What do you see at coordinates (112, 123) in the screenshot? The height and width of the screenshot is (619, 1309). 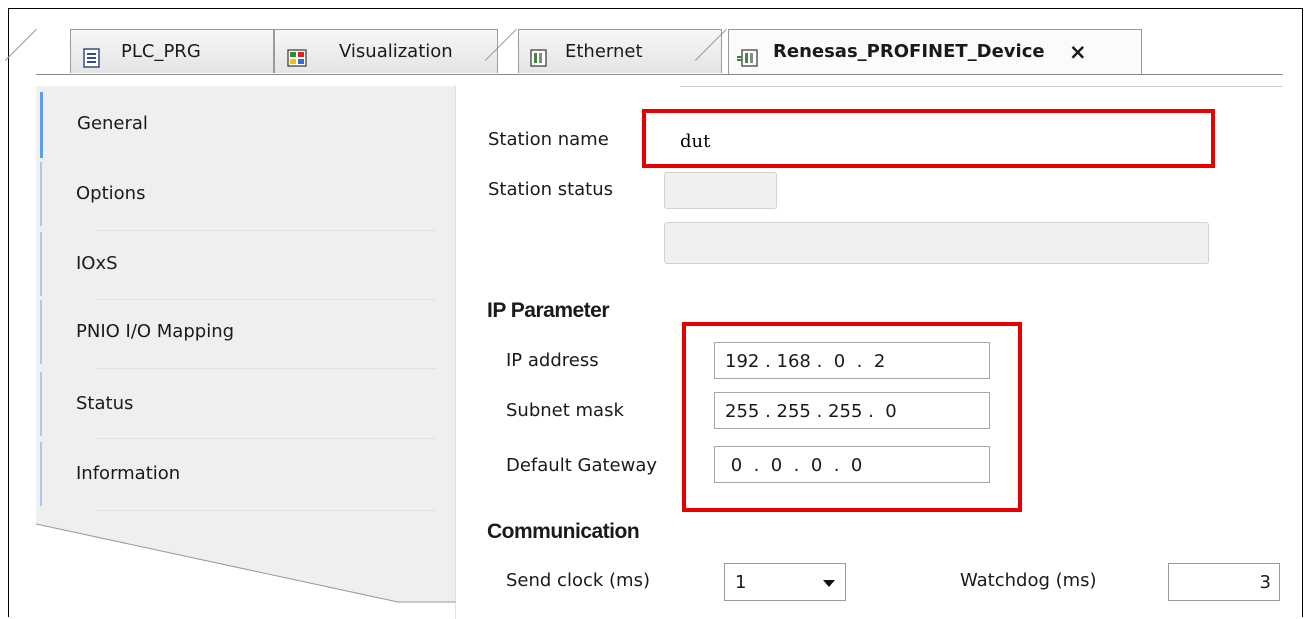 I see `sidebar-item-label: General` at bounding box center [112, 123].